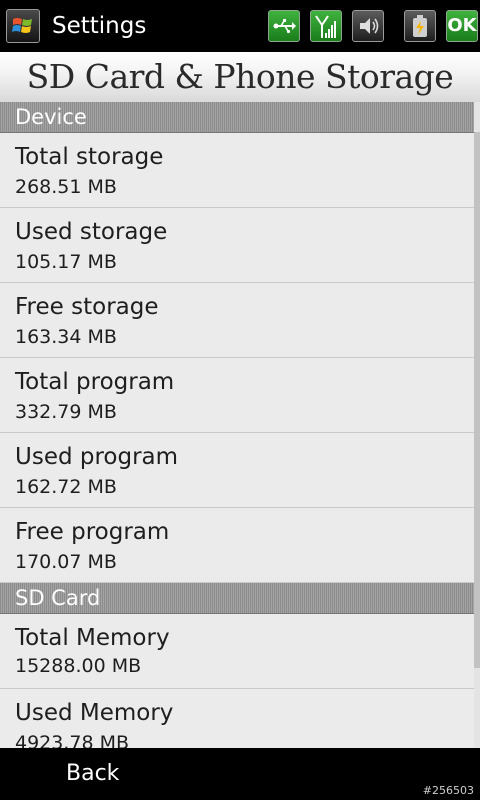 The width and height of the screenshot is (480, 800). I want to click on list-item-free-program: Free program 170.07 MB, so click(237, 545).